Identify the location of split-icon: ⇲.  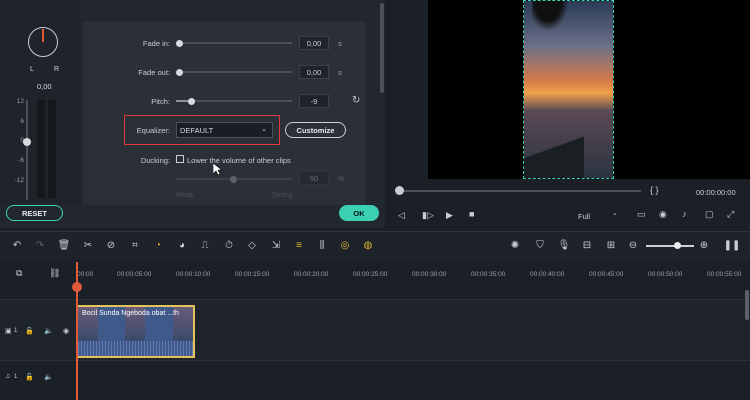
(276, 245).